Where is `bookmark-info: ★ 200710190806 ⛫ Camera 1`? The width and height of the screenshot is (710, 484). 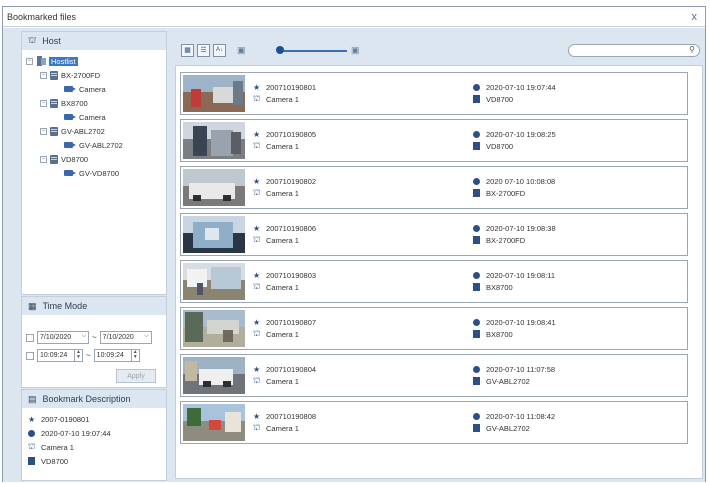
bookmark-info: ★ 200710190806 ⛫ Camera 1 is located at coordinates (284, 234).